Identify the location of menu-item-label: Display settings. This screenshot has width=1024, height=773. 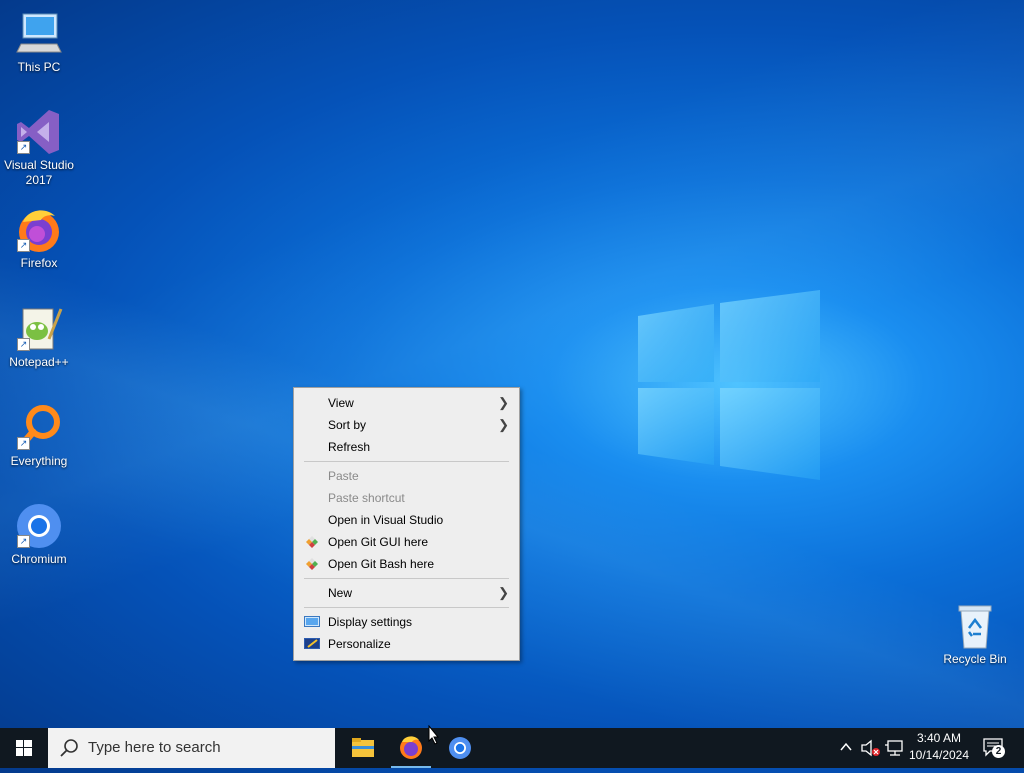
(370, 622).